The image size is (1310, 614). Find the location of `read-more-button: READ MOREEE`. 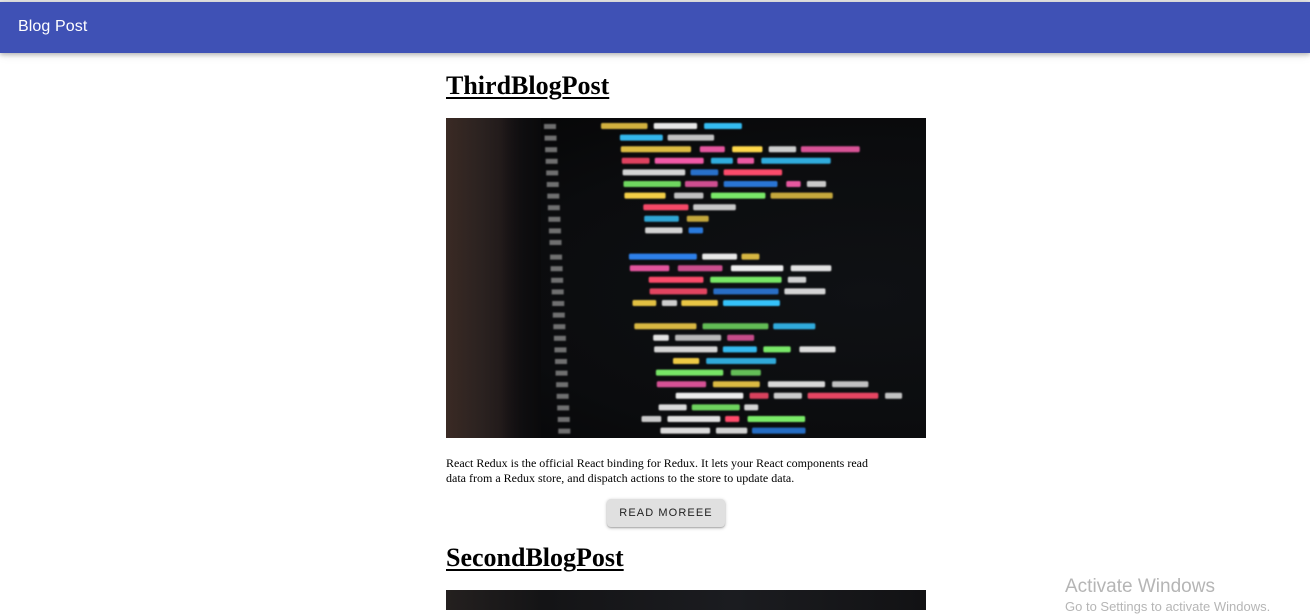

read-more-button: READ MOREEE is located at coordinates (666, 513).